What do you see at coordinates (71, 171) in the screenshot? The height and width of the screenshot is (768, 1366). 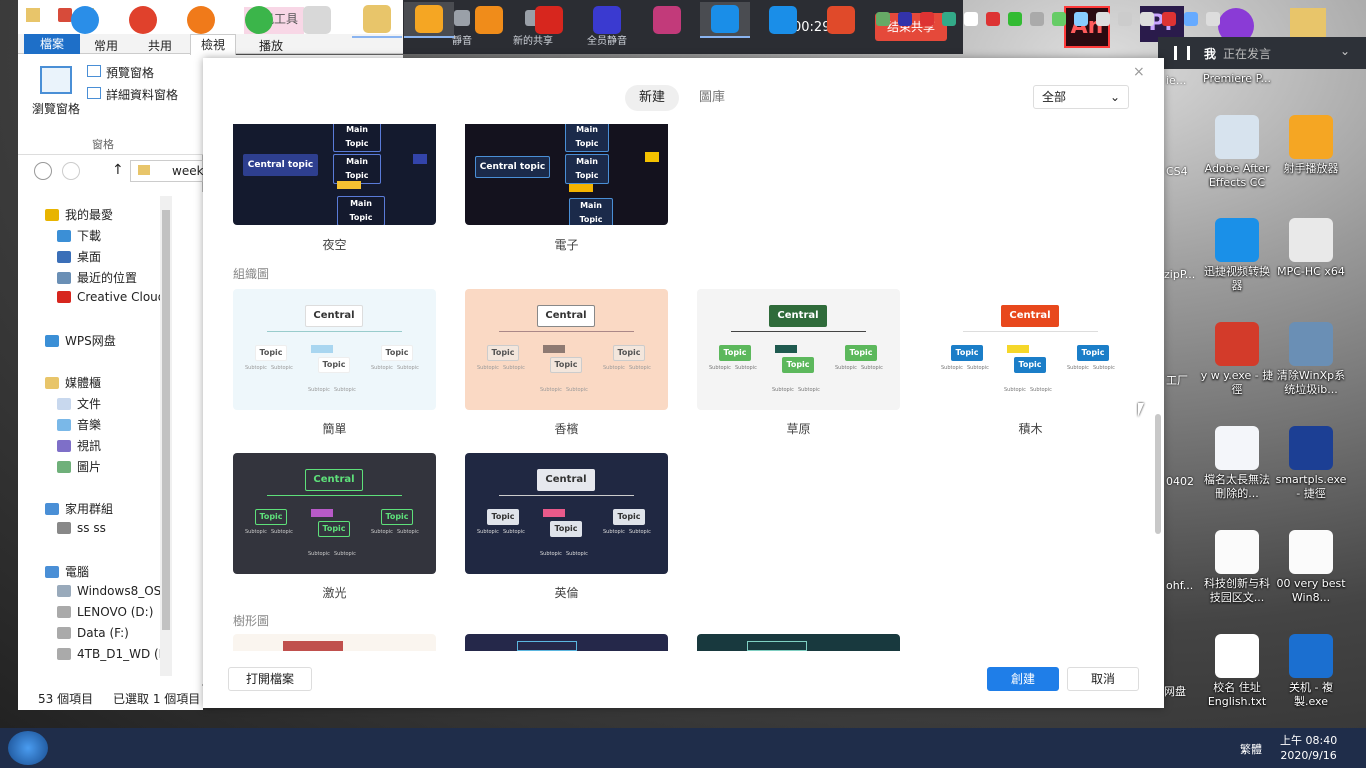 I see `forward-button` at bounding box center [71, 171].